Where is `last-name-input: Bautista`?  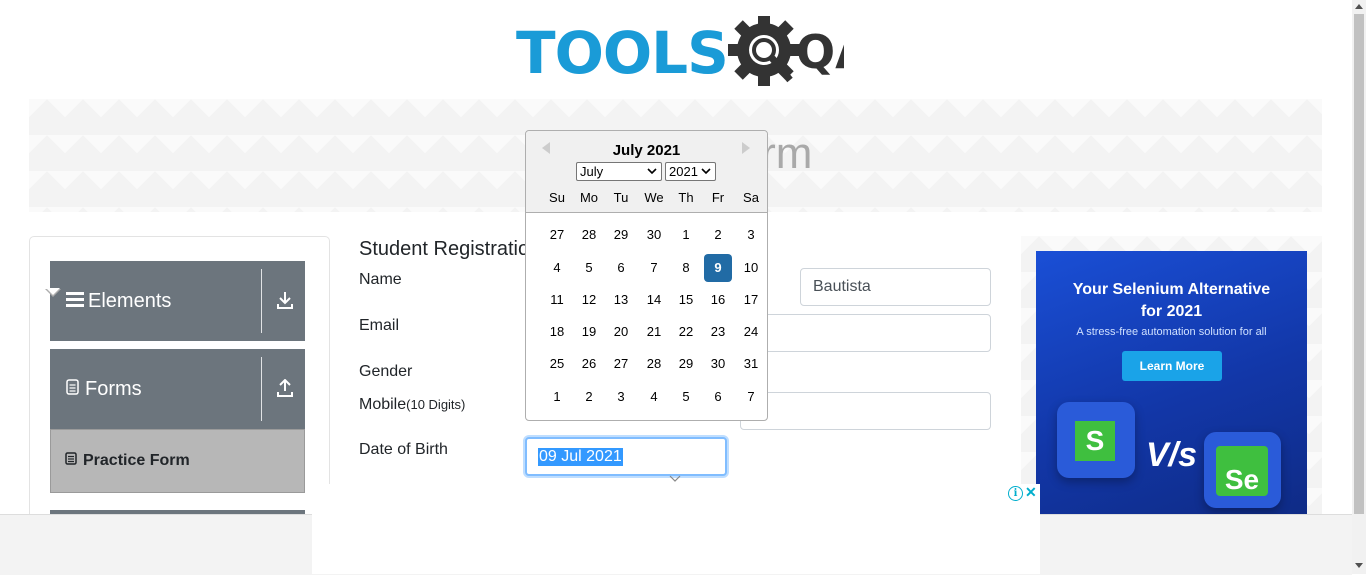 last-name-input: Bautista is located at coordinates (895, 287).